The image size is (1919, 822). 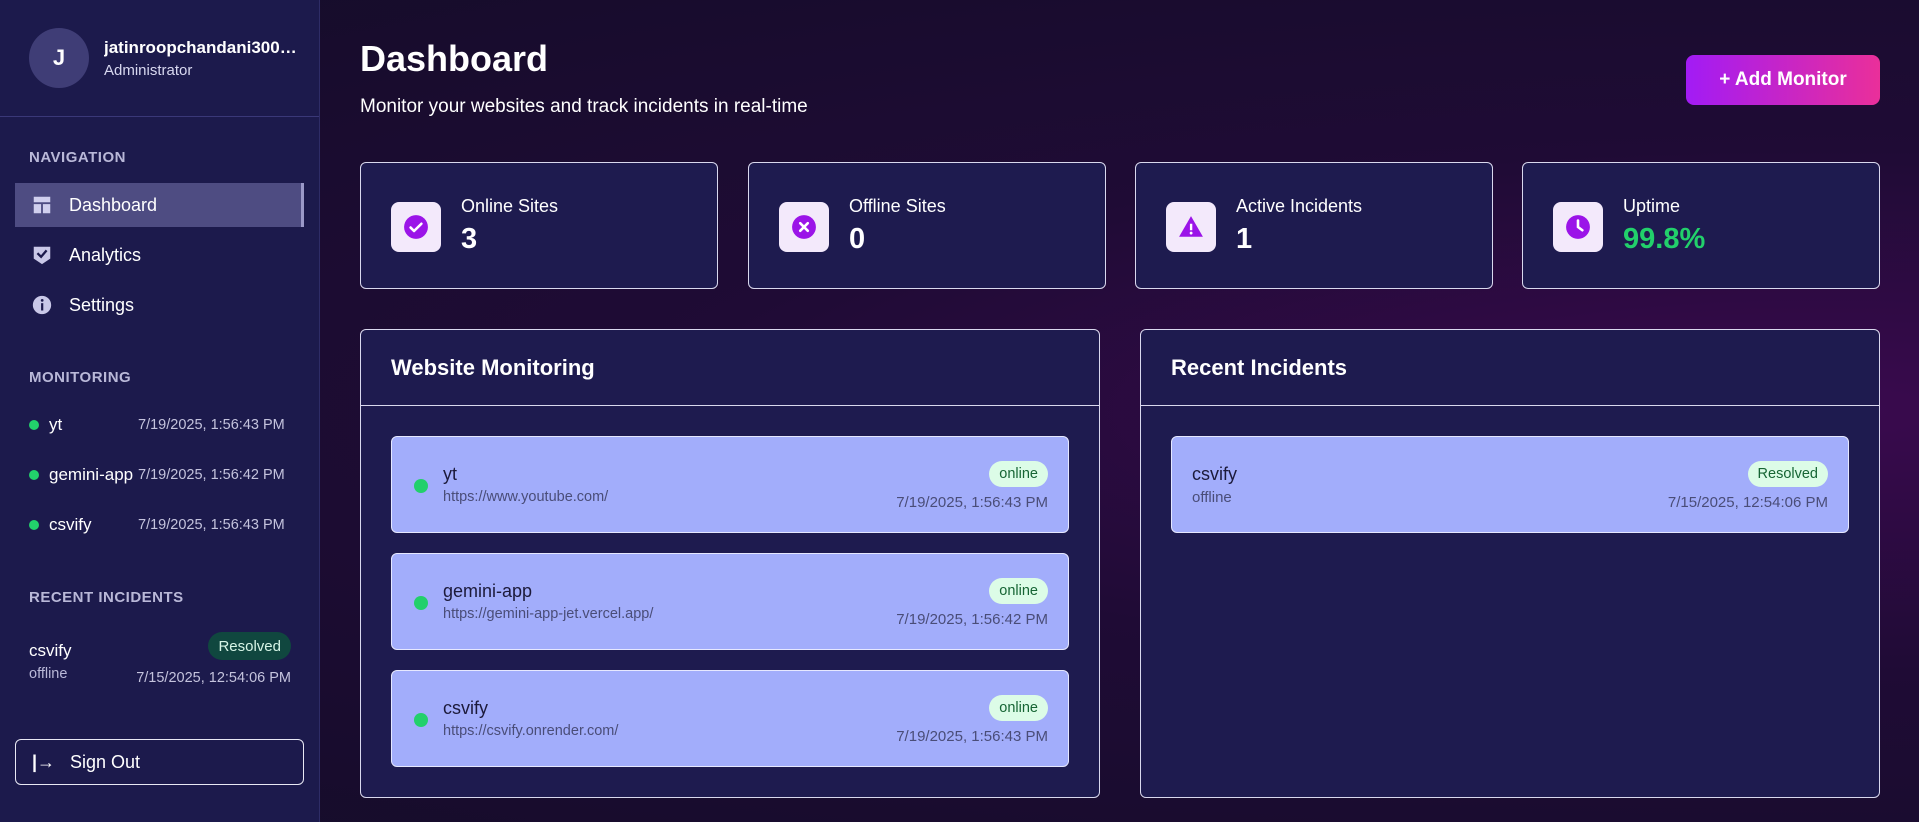 What do you see at coordinates (1314, 225) in the screenshot?
I see `stat-card-active-incidents: Active Incidents 1` at bounding box center [1314, 225].